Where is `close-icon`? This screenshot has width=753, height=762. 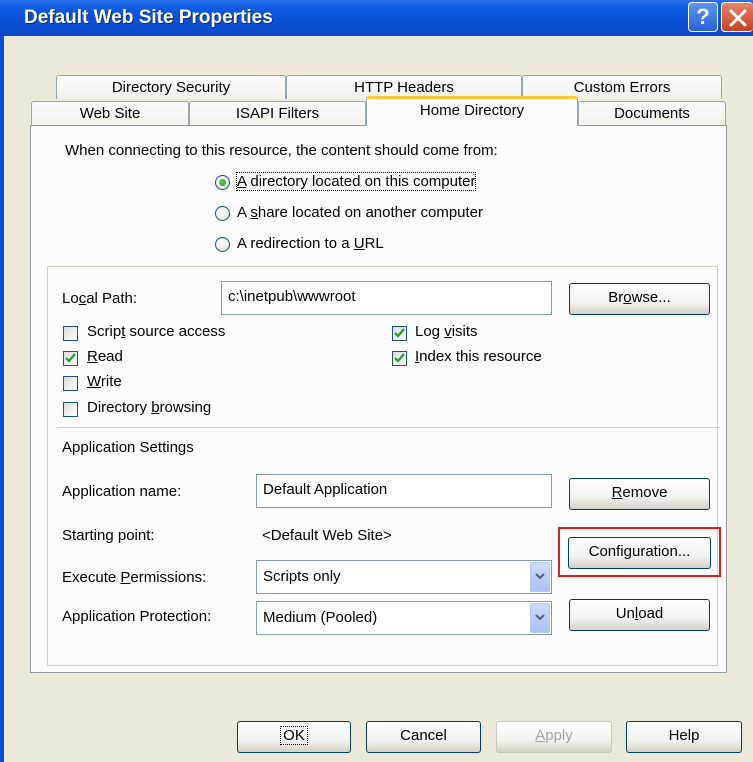 close-icon is located at coordinates (738, 18).